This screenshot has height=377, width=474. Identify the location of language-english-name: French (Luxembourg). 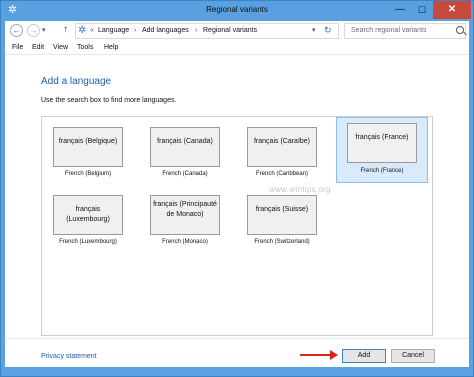
(88, 242).